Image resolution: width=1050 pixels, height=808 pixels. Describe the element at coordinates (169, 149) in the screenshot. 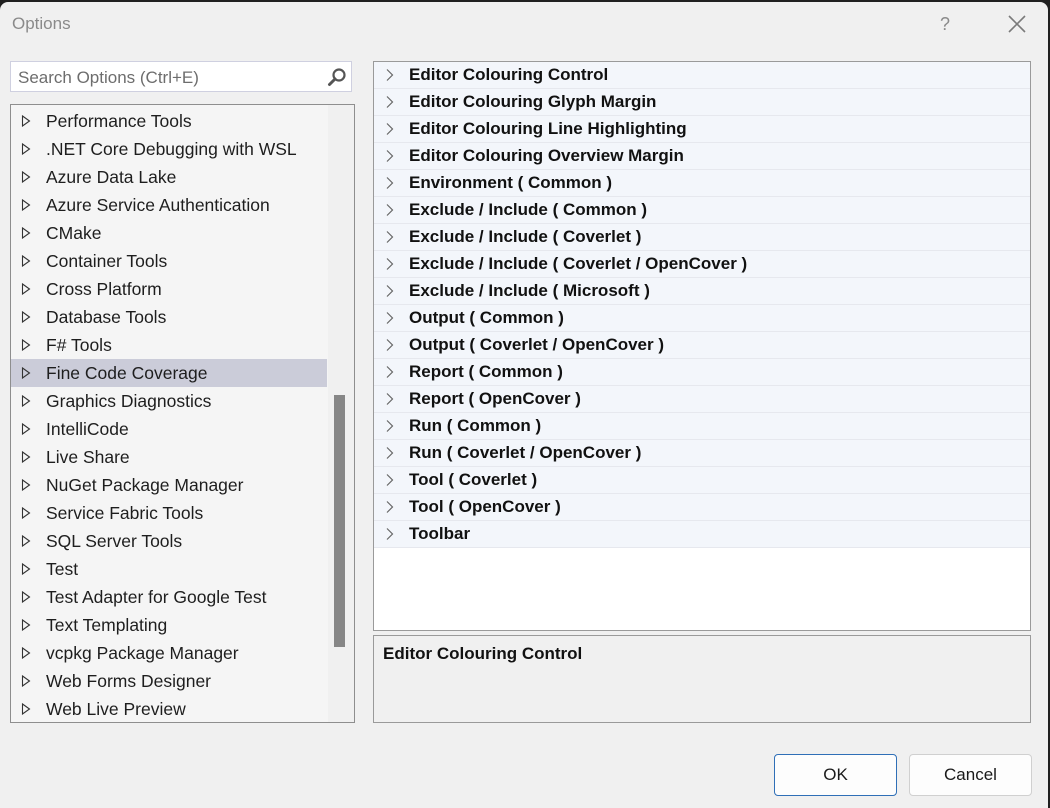

I see `tree-item: .NET Core Debugging with WSL` at that location.